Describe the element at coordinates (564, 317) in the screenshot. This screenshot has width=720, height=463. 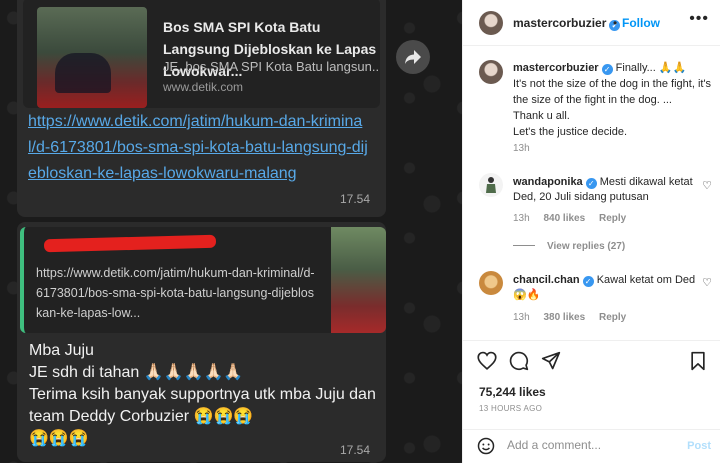
I see `comment-likes: 380 likes` at that location.